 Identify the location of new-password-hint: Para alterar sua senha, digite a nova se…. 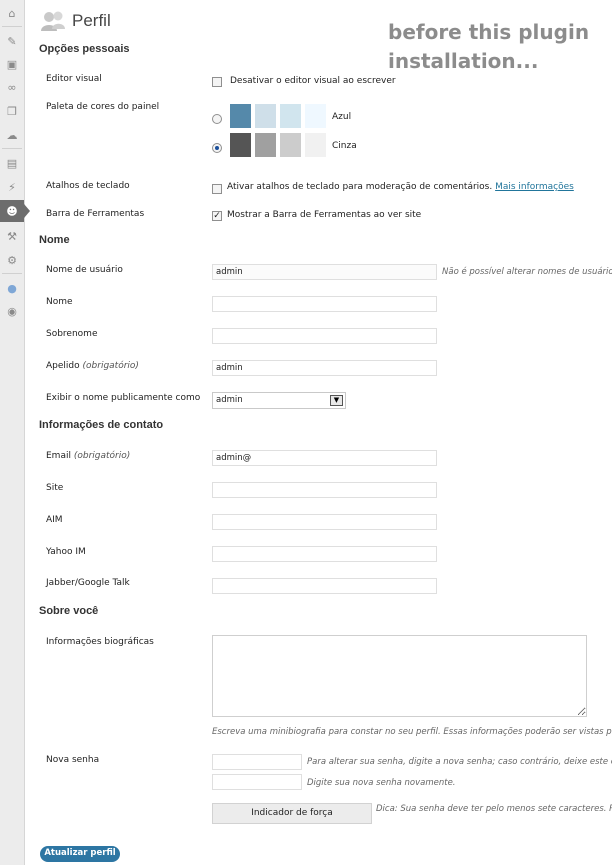
(459, 762).